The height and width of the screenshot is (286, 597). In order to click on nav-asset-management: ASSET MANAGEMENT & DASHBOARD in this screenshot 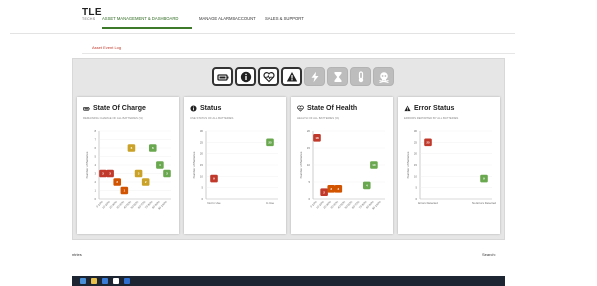, I will do `click(140, 18)`.